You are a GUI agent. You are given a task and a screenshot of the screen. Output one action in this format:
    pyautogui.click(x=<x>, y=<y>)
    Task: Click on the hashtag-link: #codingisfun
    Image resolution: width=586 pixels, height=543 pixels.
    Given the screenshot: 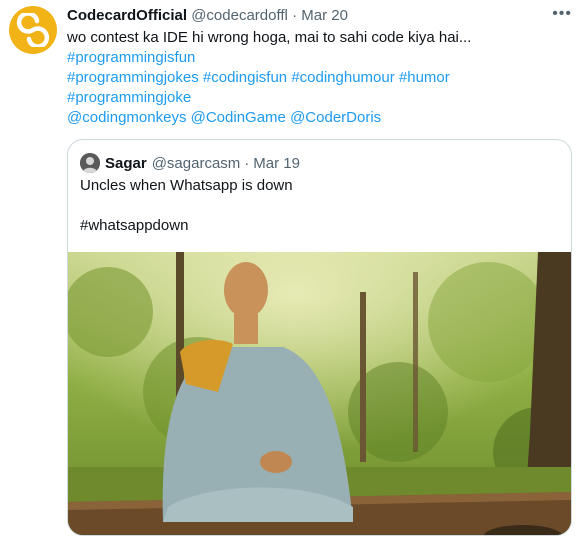 What is the action you would take?
    pyautogui.click(x=245, y=77)
    